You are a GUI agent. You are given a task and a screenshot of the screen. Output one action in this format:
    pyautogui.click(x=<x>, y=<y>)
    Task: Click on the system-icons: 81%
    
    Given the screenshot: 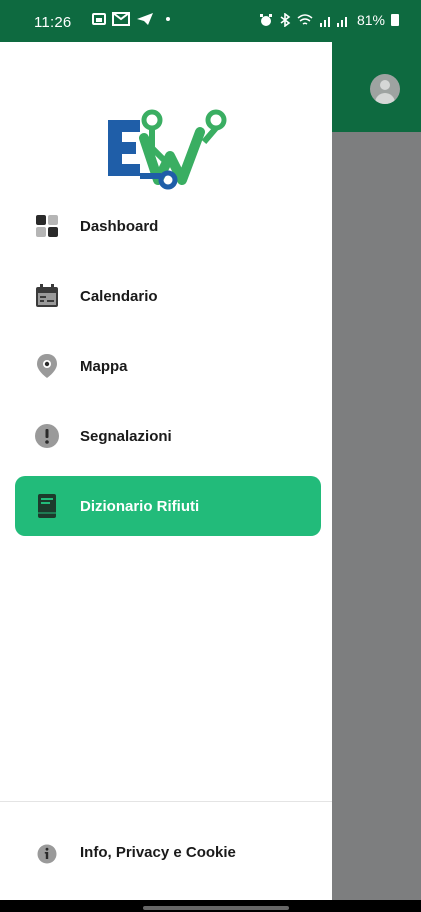 What is the action you would take?
    pyautogui.click(x=329, y=20)
    